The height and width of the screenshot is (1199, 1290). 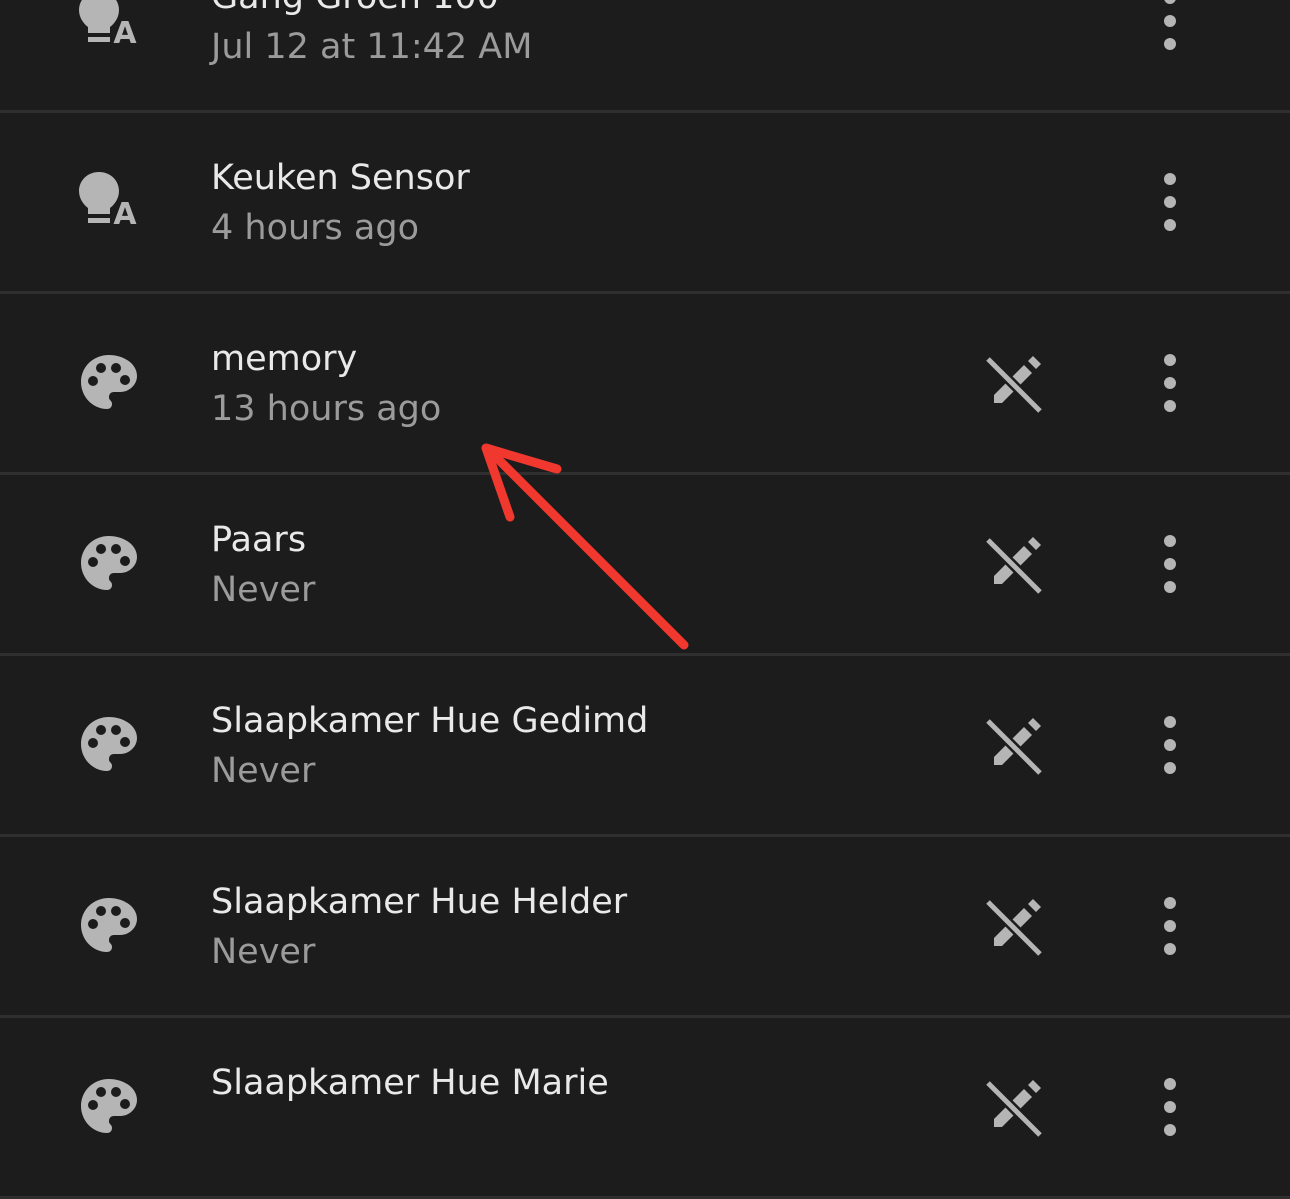 I want to click on row-title: memory, so click(x=284, y=359).